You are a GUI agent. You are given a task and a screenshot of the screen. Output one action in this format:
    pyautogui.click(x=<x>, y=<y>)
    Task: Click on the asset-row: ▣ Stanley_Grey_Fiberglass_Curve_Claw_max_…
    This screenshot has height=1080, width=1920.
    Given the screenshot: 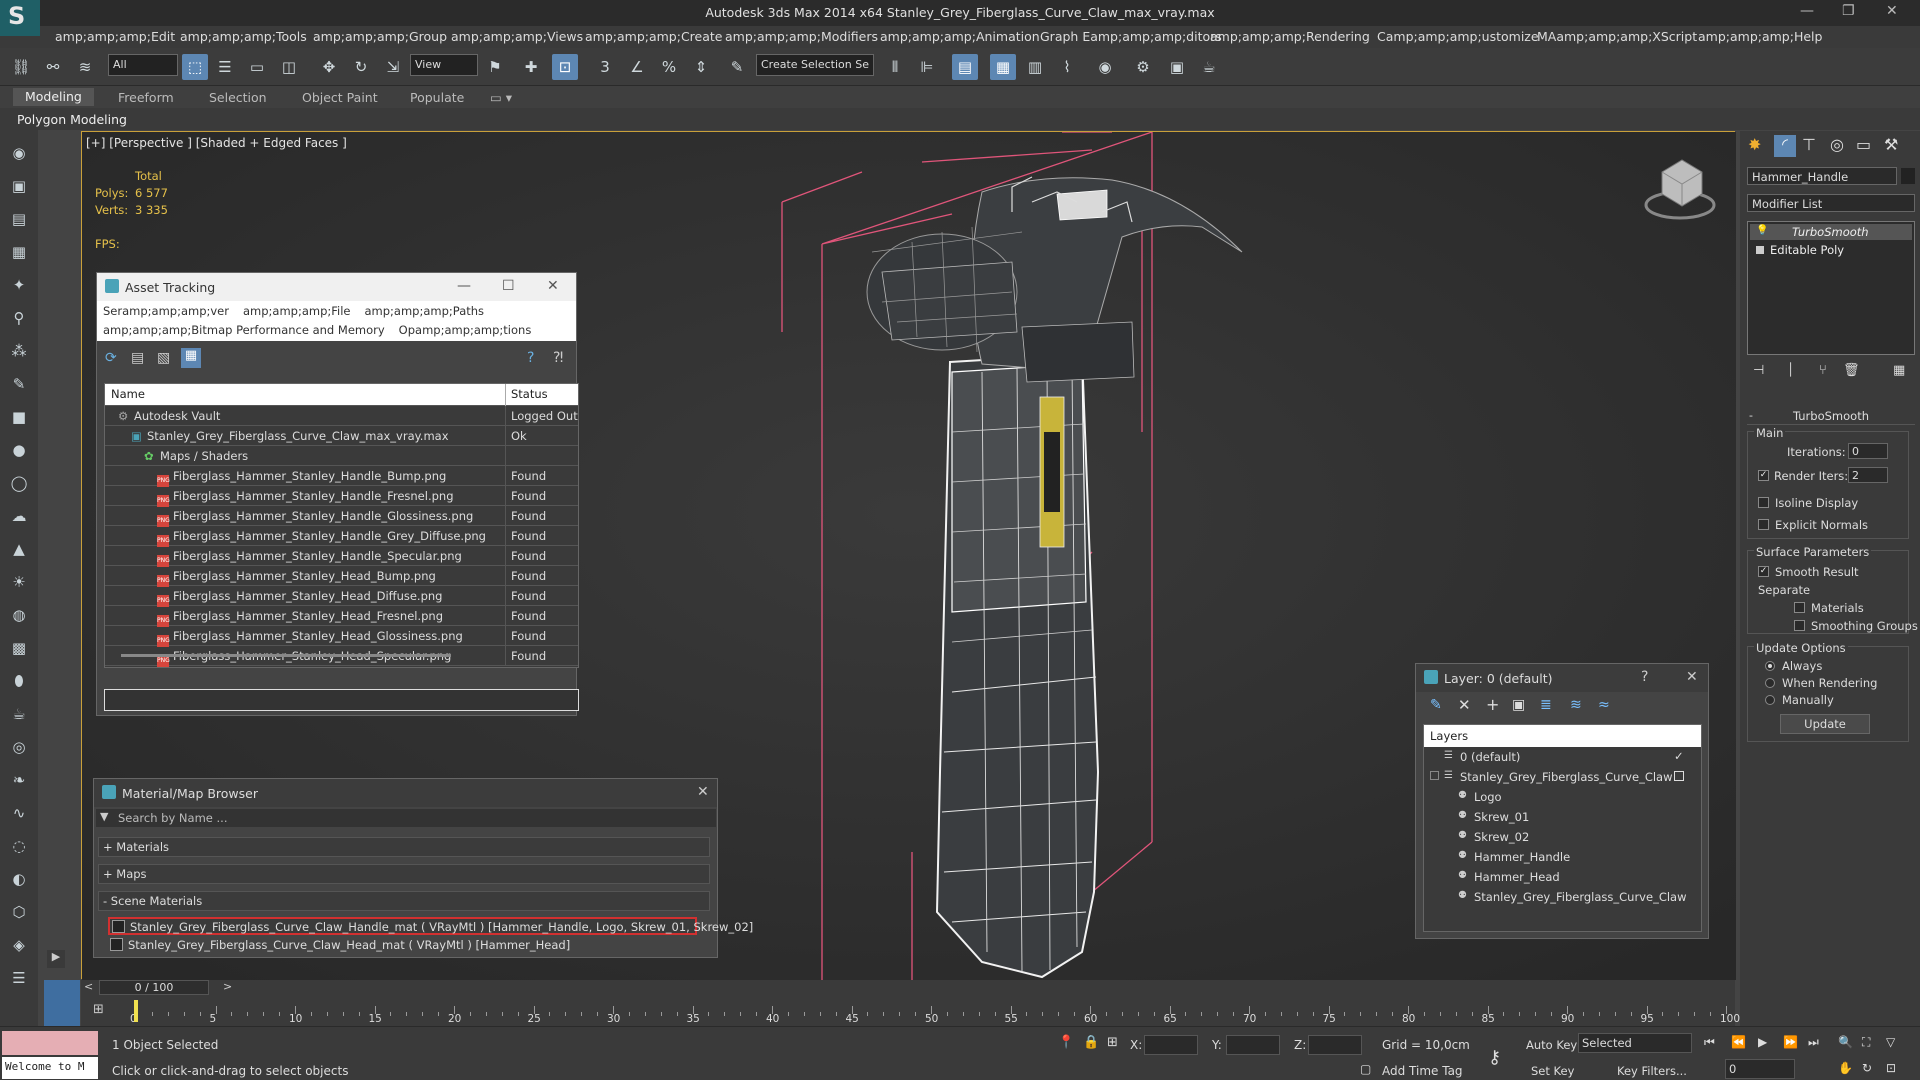 What is the action you would take?
    pyautogui.click(x=341, y=436)
    